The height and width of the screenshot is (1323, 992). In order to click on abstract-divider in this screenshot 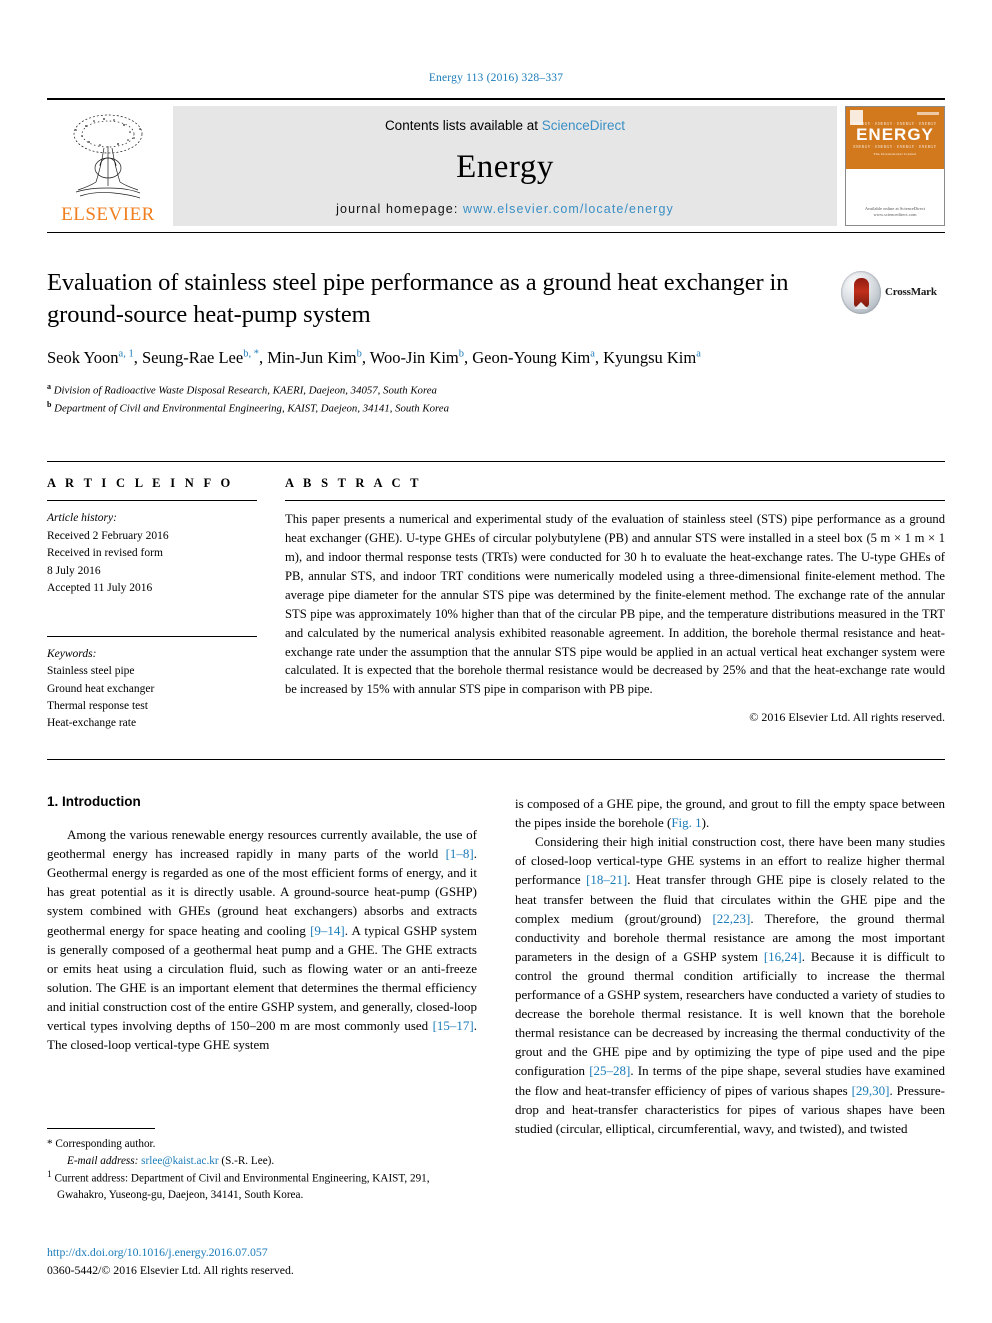, I will do `click(615, 501)`.